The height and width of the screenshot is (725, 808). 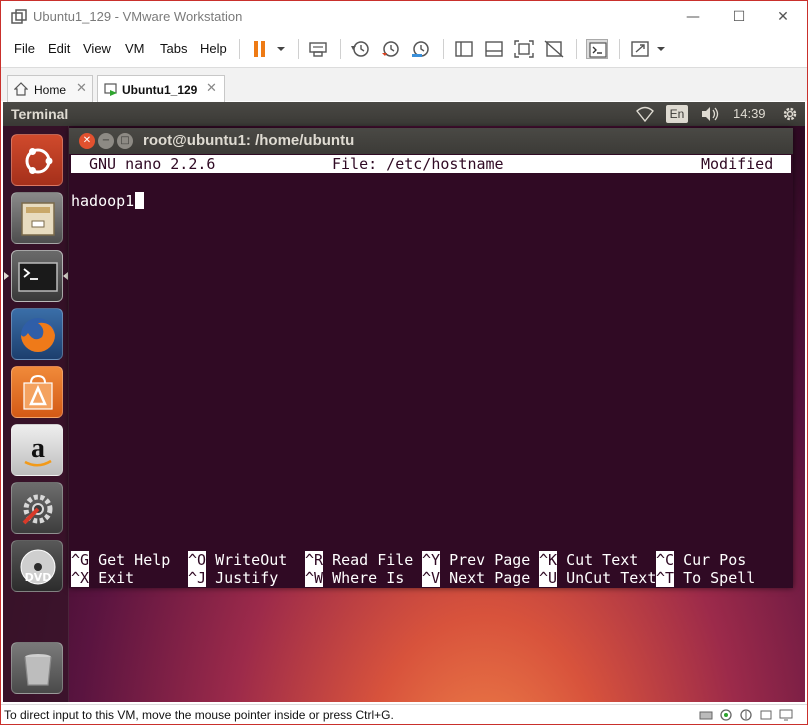 What do you see at coordinates (37, 160) in the screenshot?
I see `ubuntu-dash-icon` at bounding box center [37, 160].